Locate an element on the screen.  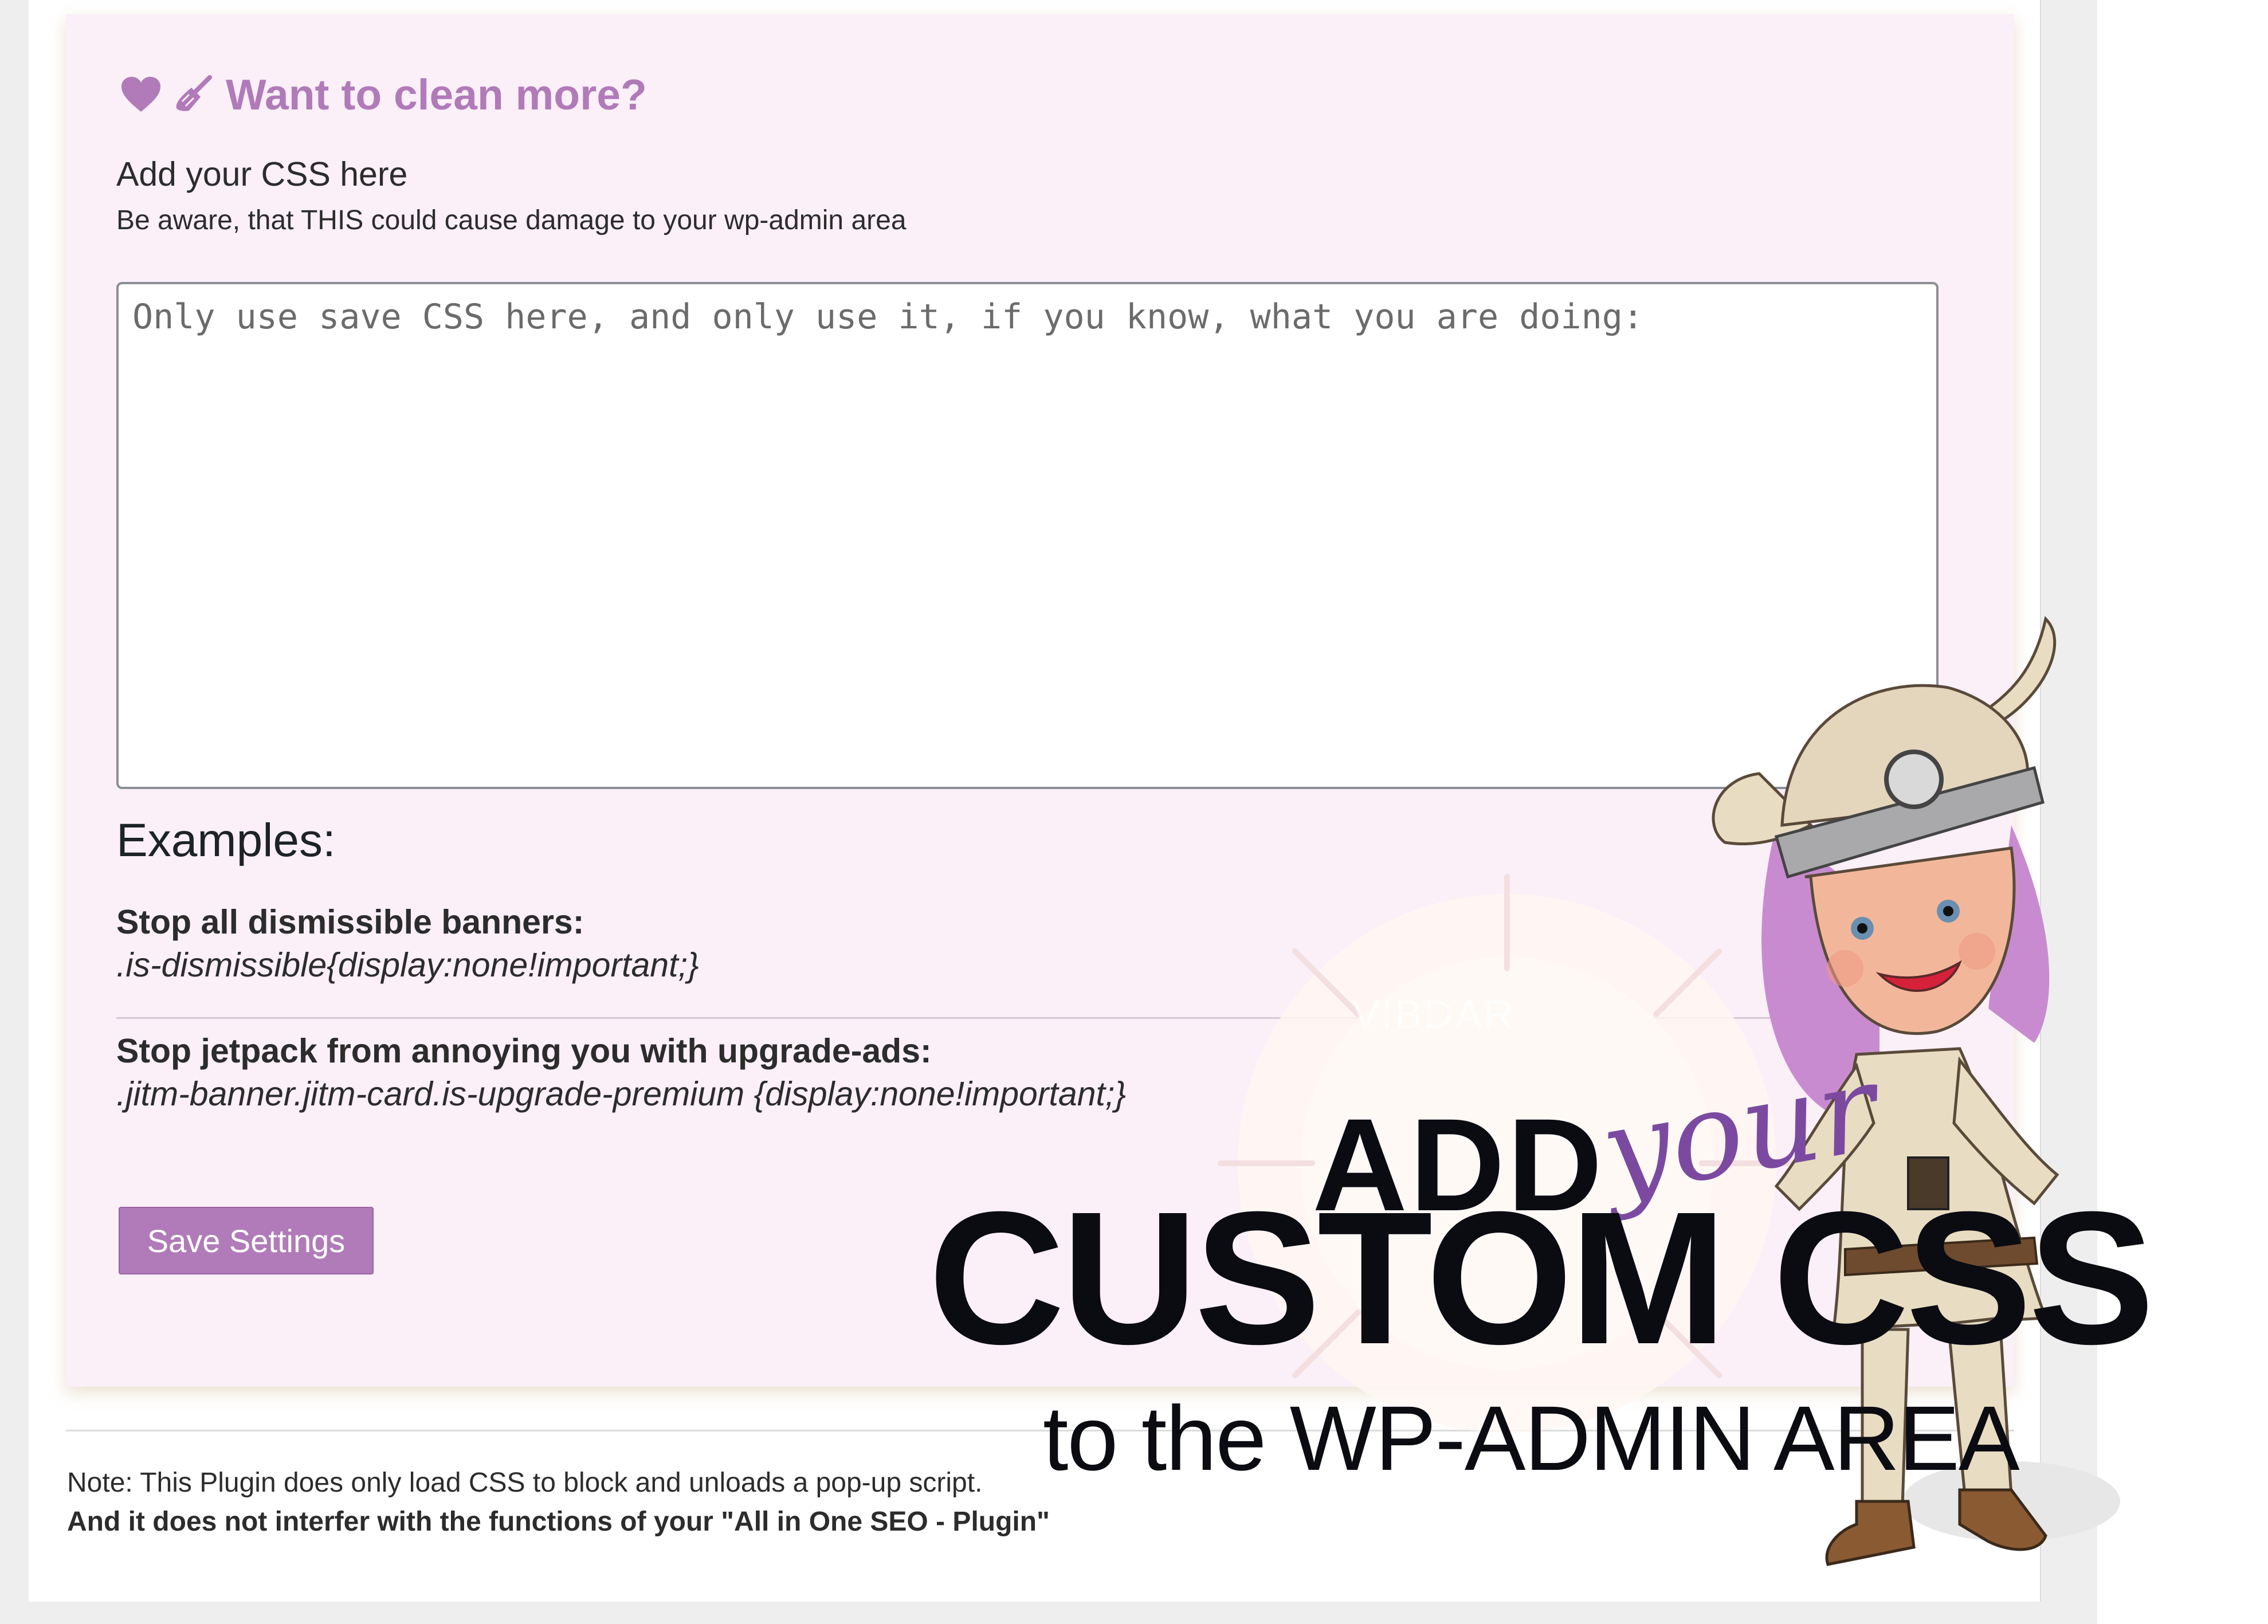
example-title: Stop all dismissible banners: is located at coordinates (350, 922).